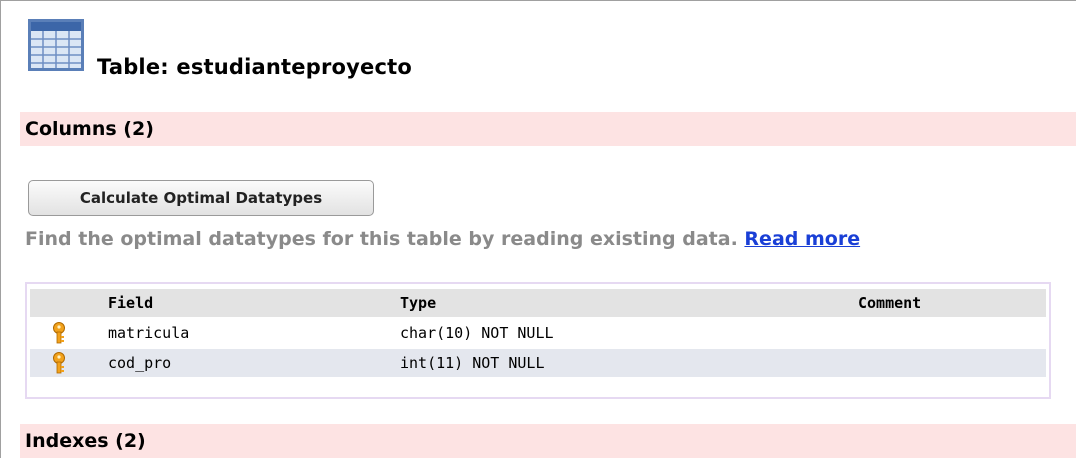  What do you see at coordinates (609, 363) in the screenshot?
I see `field-type: int(11) NOT NULL` at bounding box center [609, 363].